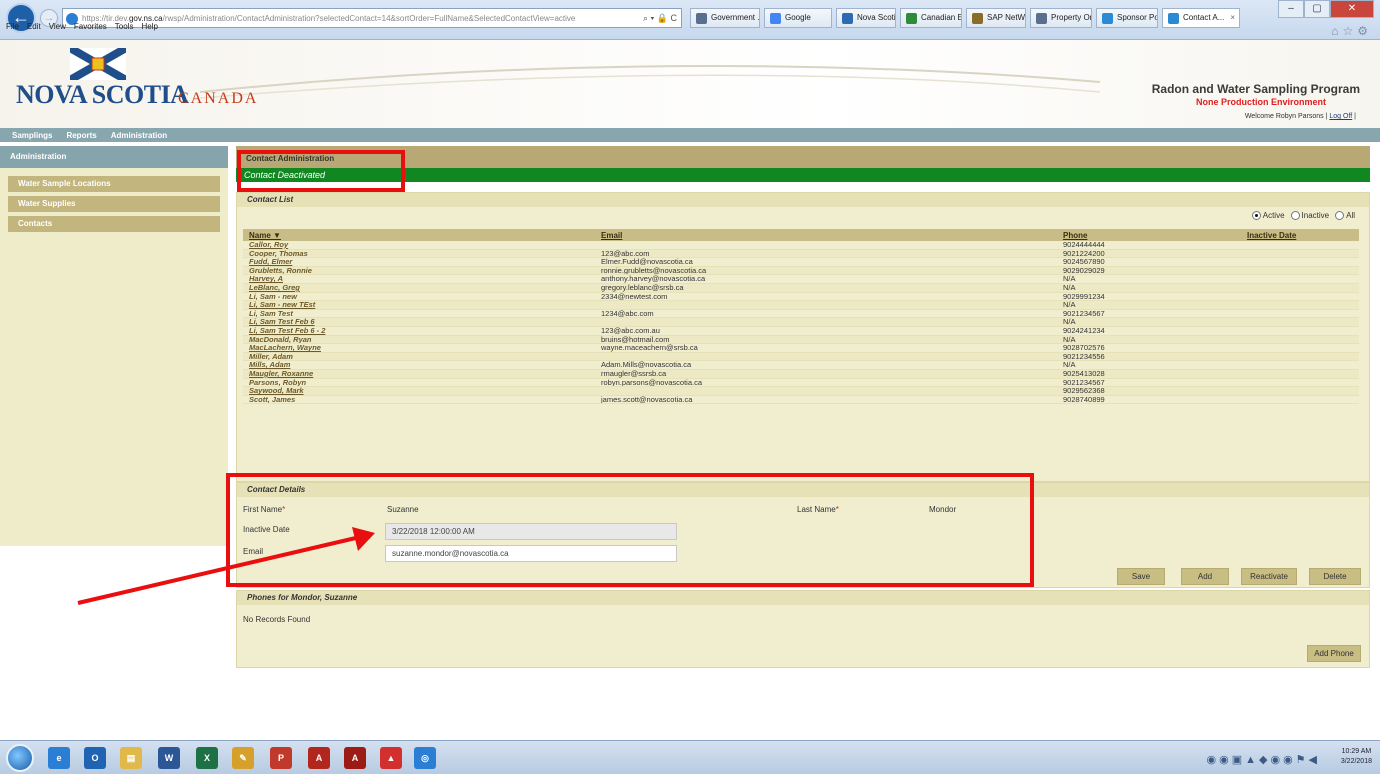 The image size is (1380, 774). What do you see at coordinates (611, 235) in the screenshot?
I see `column-email: Email` at bounding box center [611, 235].